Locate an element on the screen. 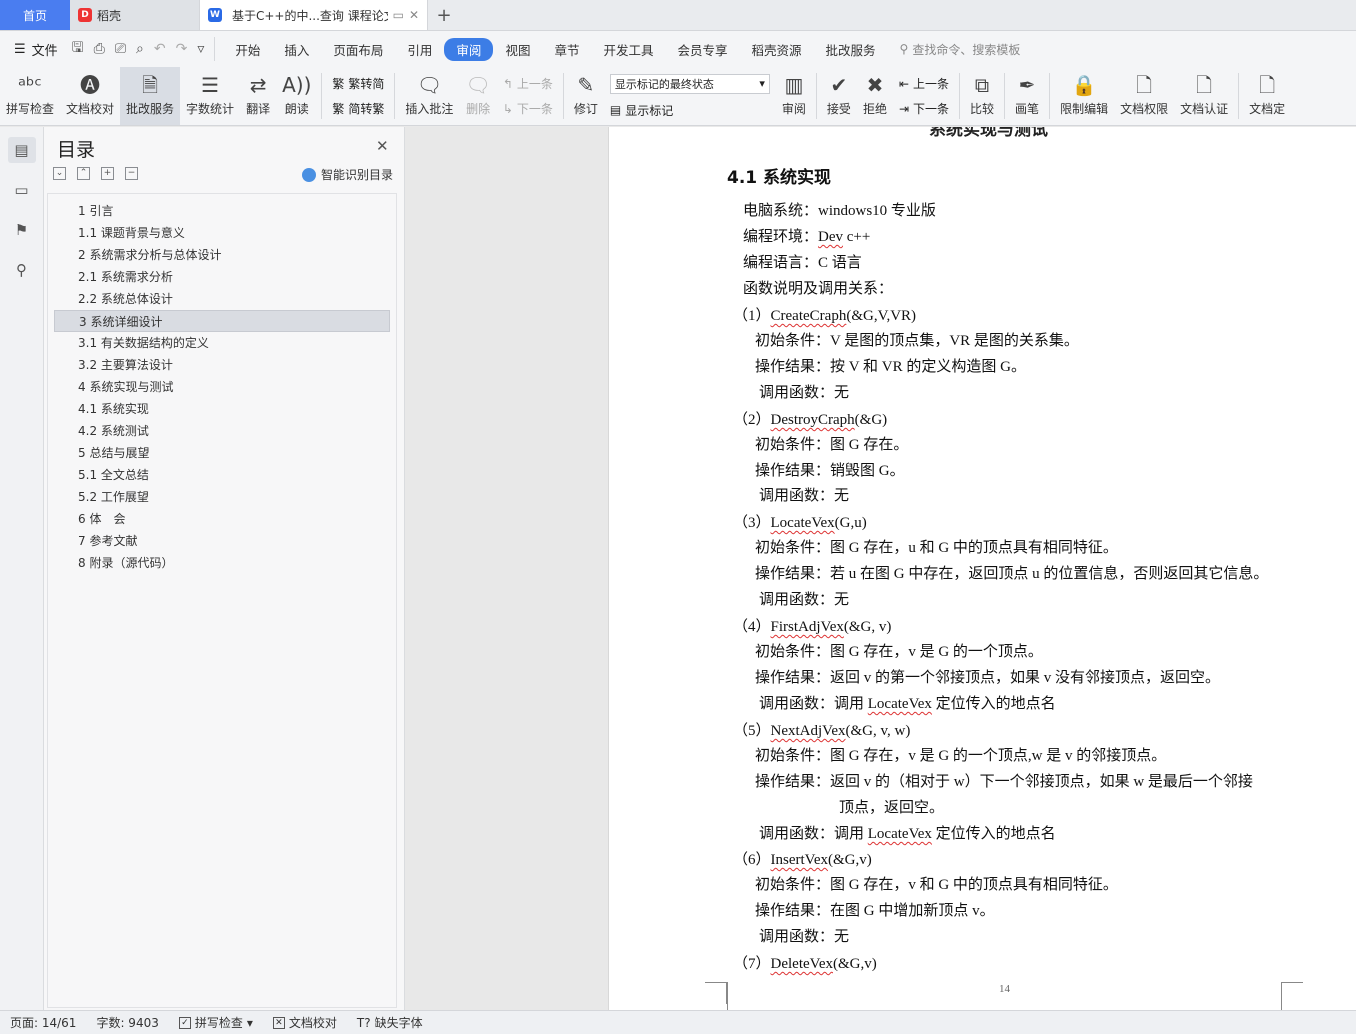  word-count-button: ☰ 字数统计 is located at coordinates (210, 96).